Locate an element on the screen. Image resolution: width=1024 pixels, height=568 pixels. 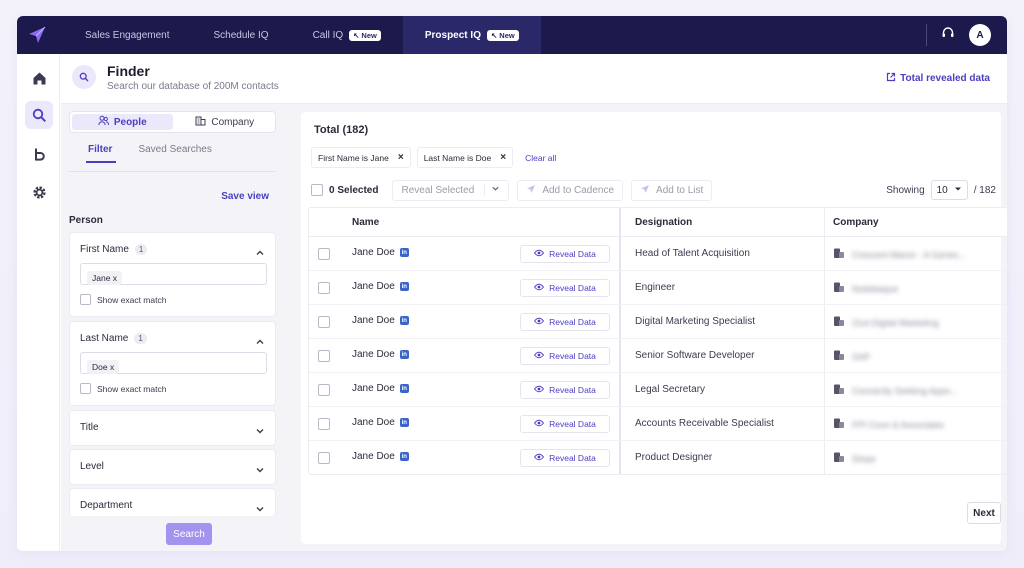
nav-tab-prospect-iq: Prospect IQ ↖ New is located at coordinates (471, 35).